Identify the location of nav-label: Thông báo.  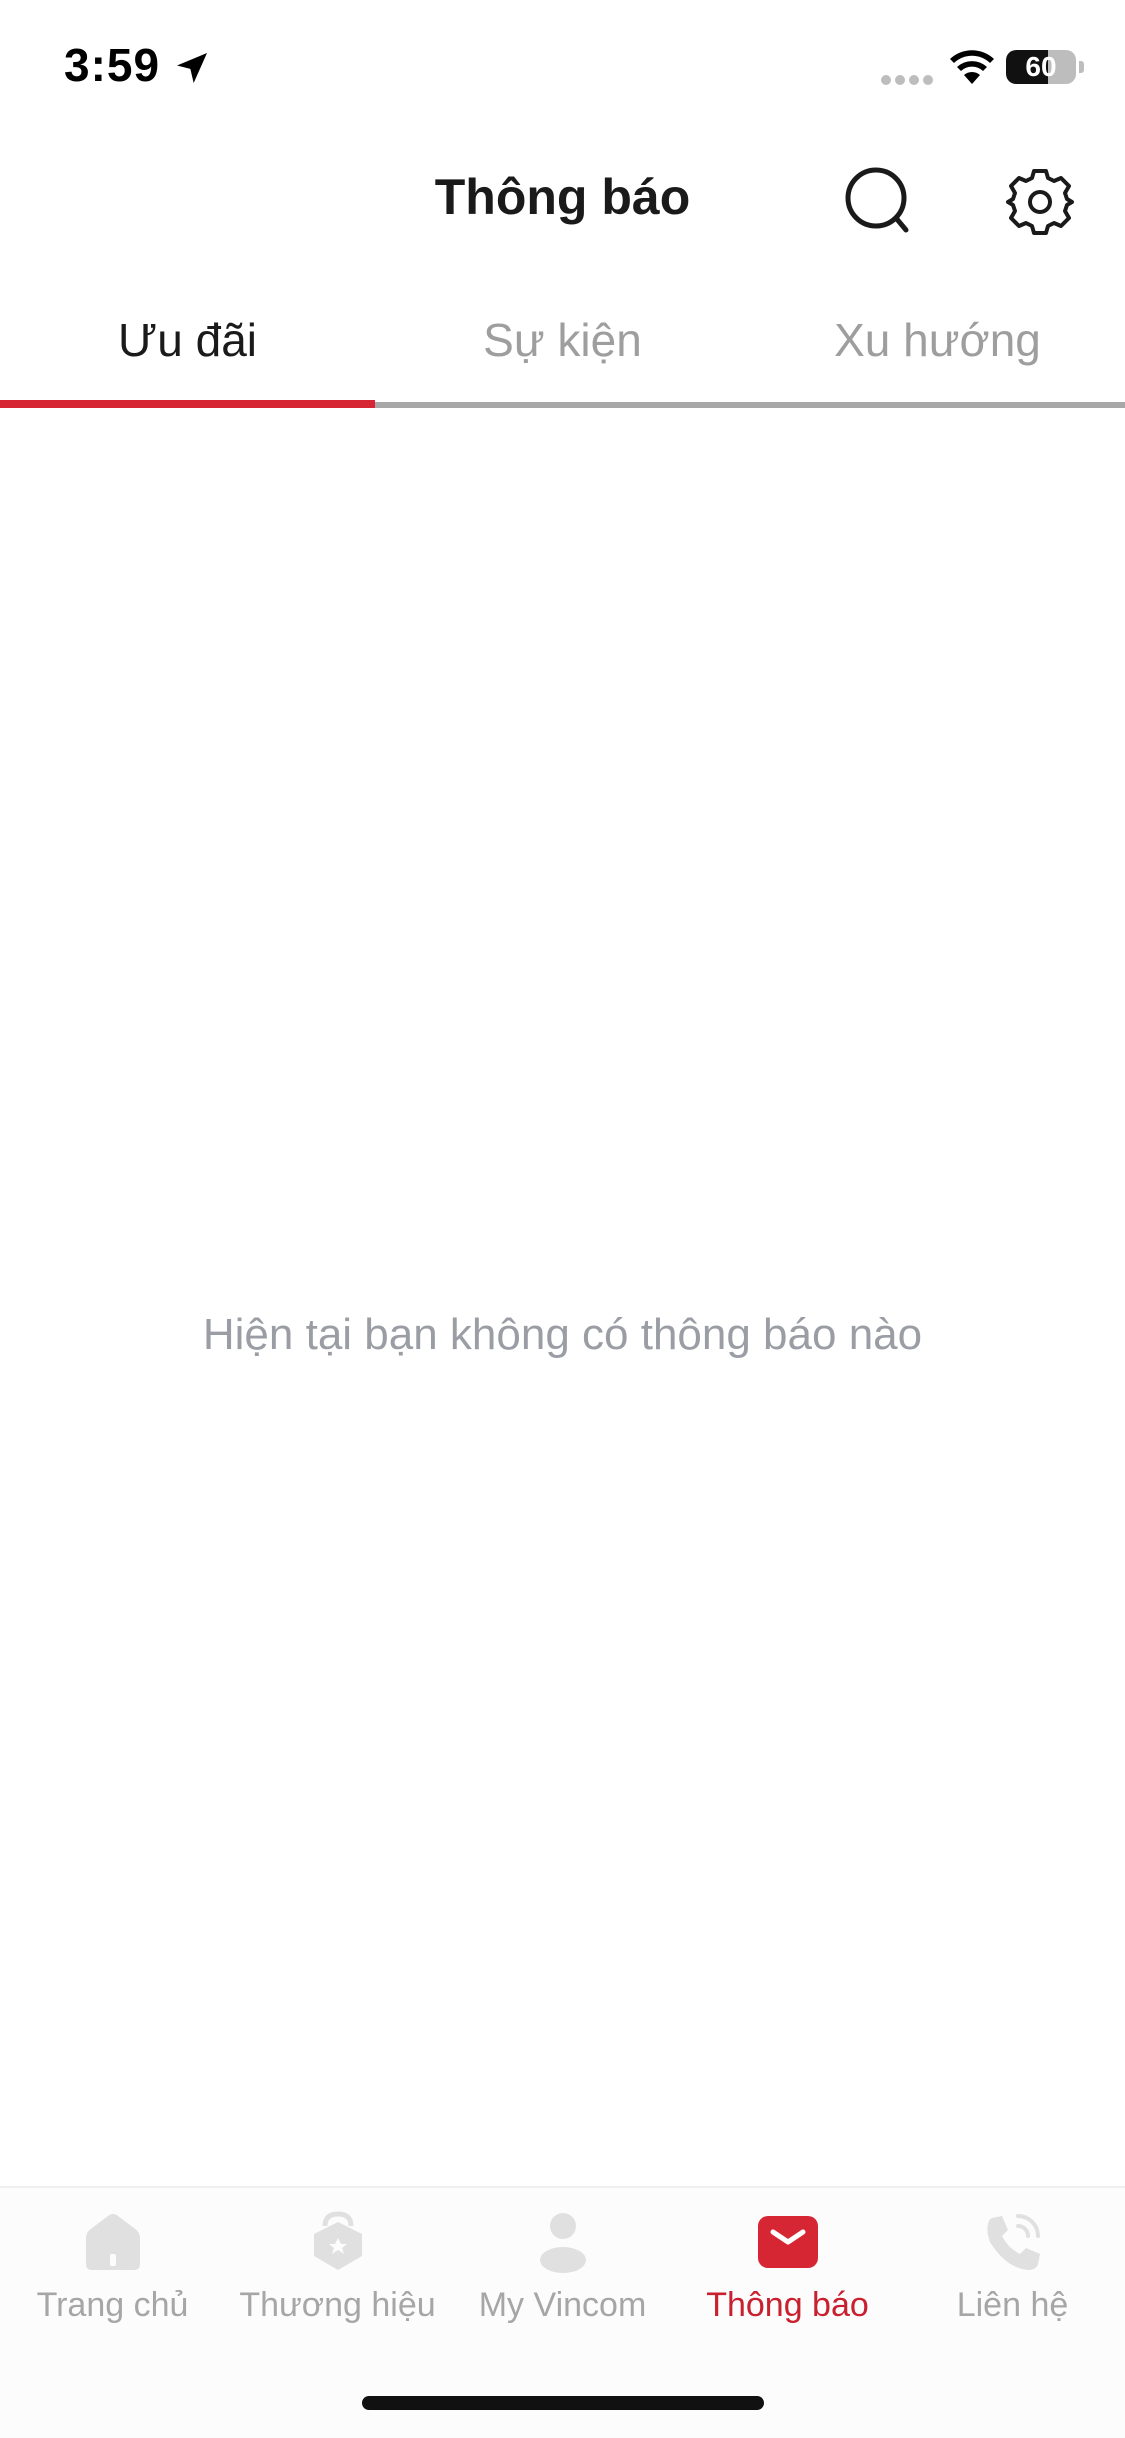
(787, 2305).